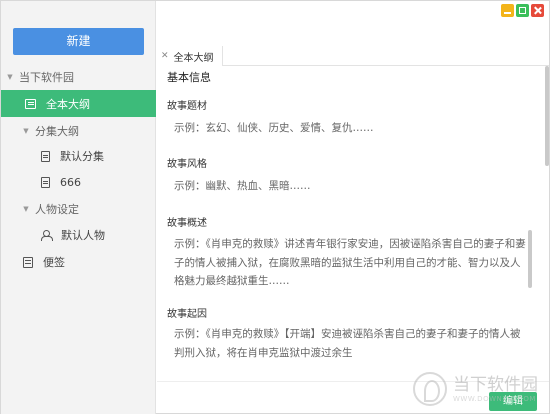 This screenshot has height=414, width=550. I want to click on tree-item-default-episode: 默认分集, so click(78, 156).